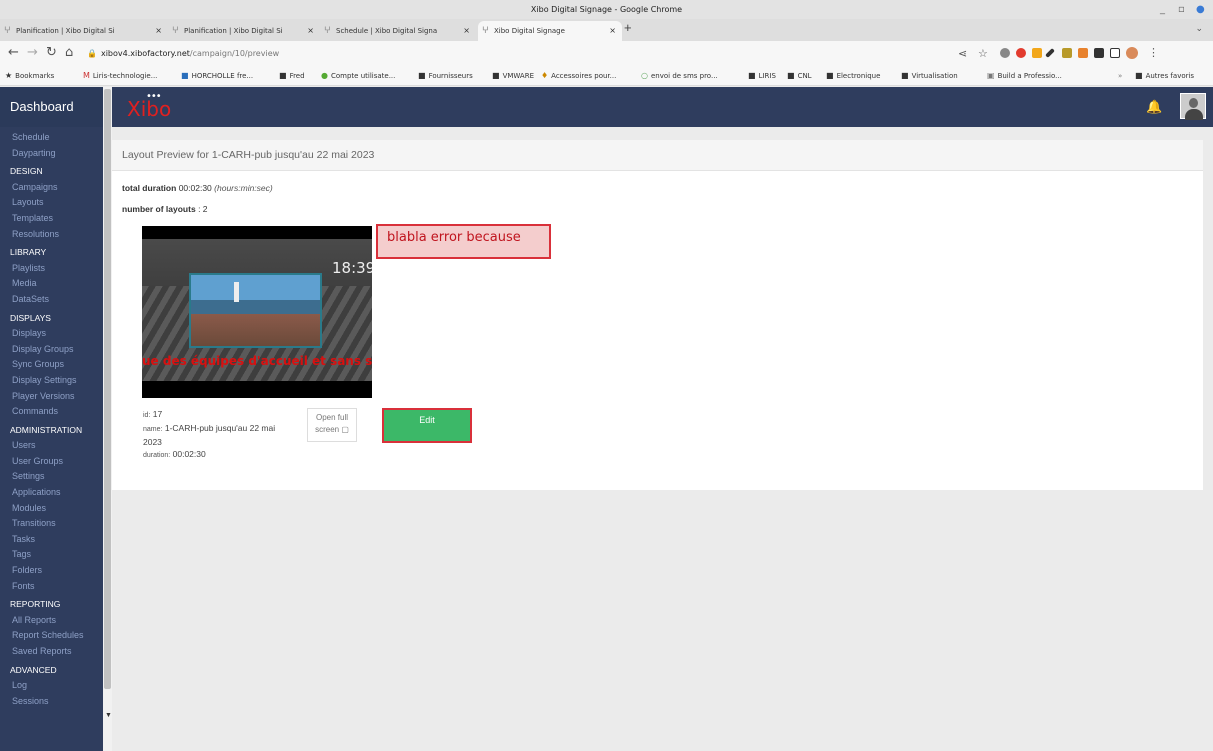 This screenshot has width=1213, height=751. What do you see at coordinates (51, 702) in the screenshot?
I see `sidebar-item-sessions: Sessions` at bounding box center [51, 702].